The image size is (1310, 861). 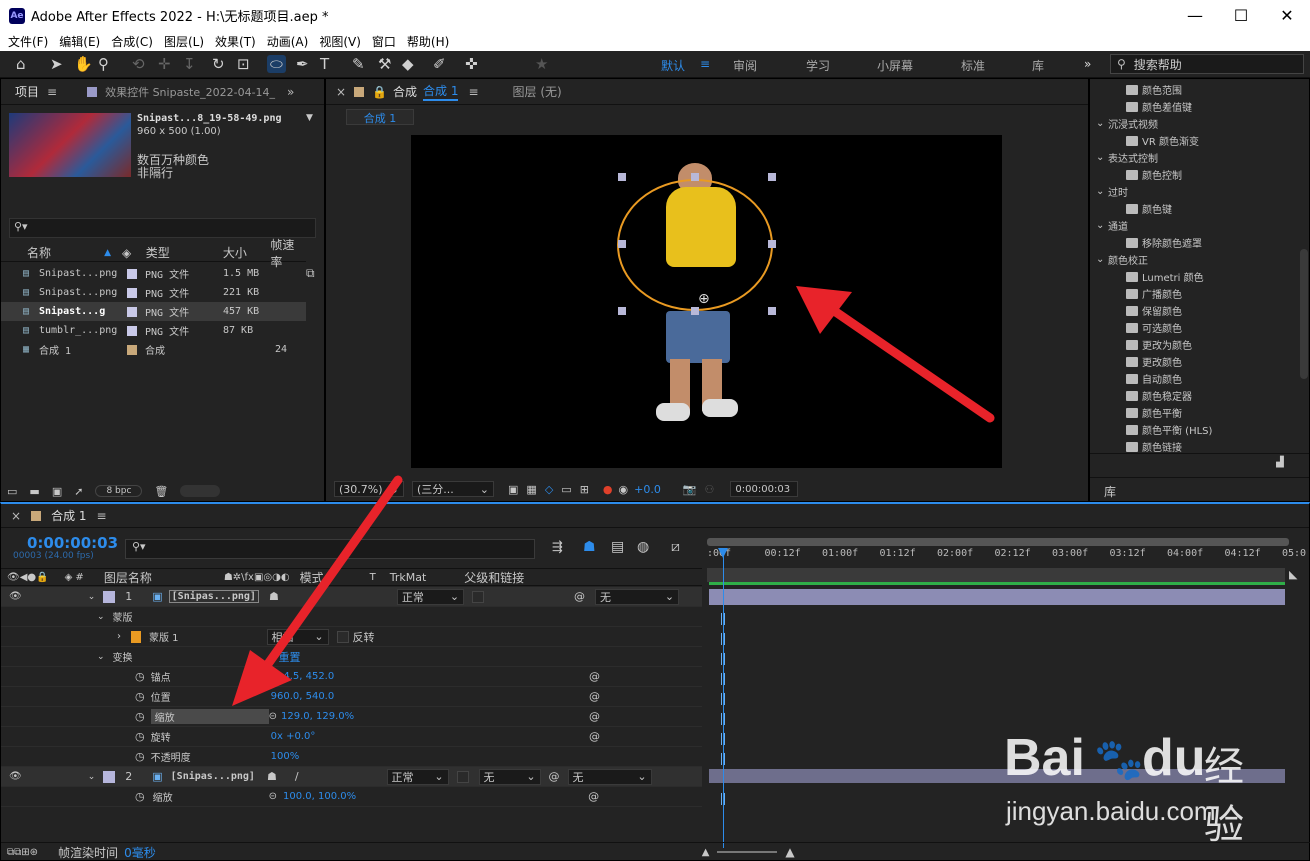 I want to click on camera-icon: 📷, so click(x=690, y=489).